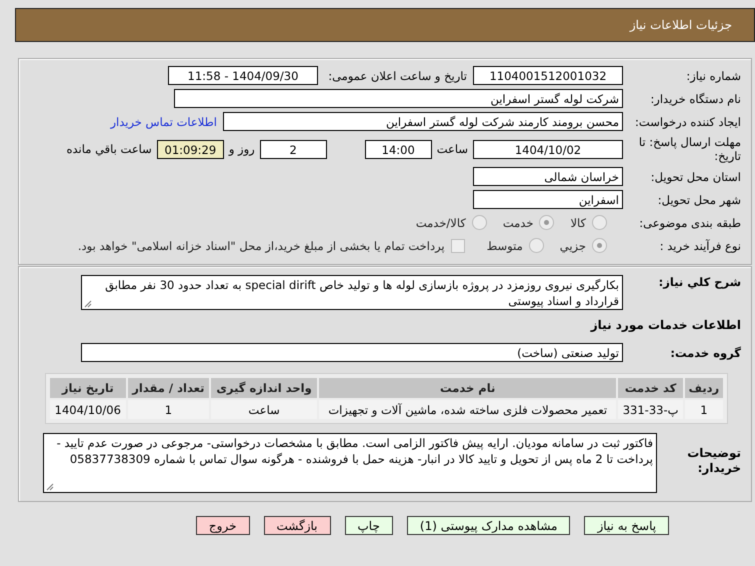 Image resolution: width=755 pixels, height=566 pixels. Describe the element at coordinates (578, 223) in the screenshot. I see `radio-label: كالا` at that location.